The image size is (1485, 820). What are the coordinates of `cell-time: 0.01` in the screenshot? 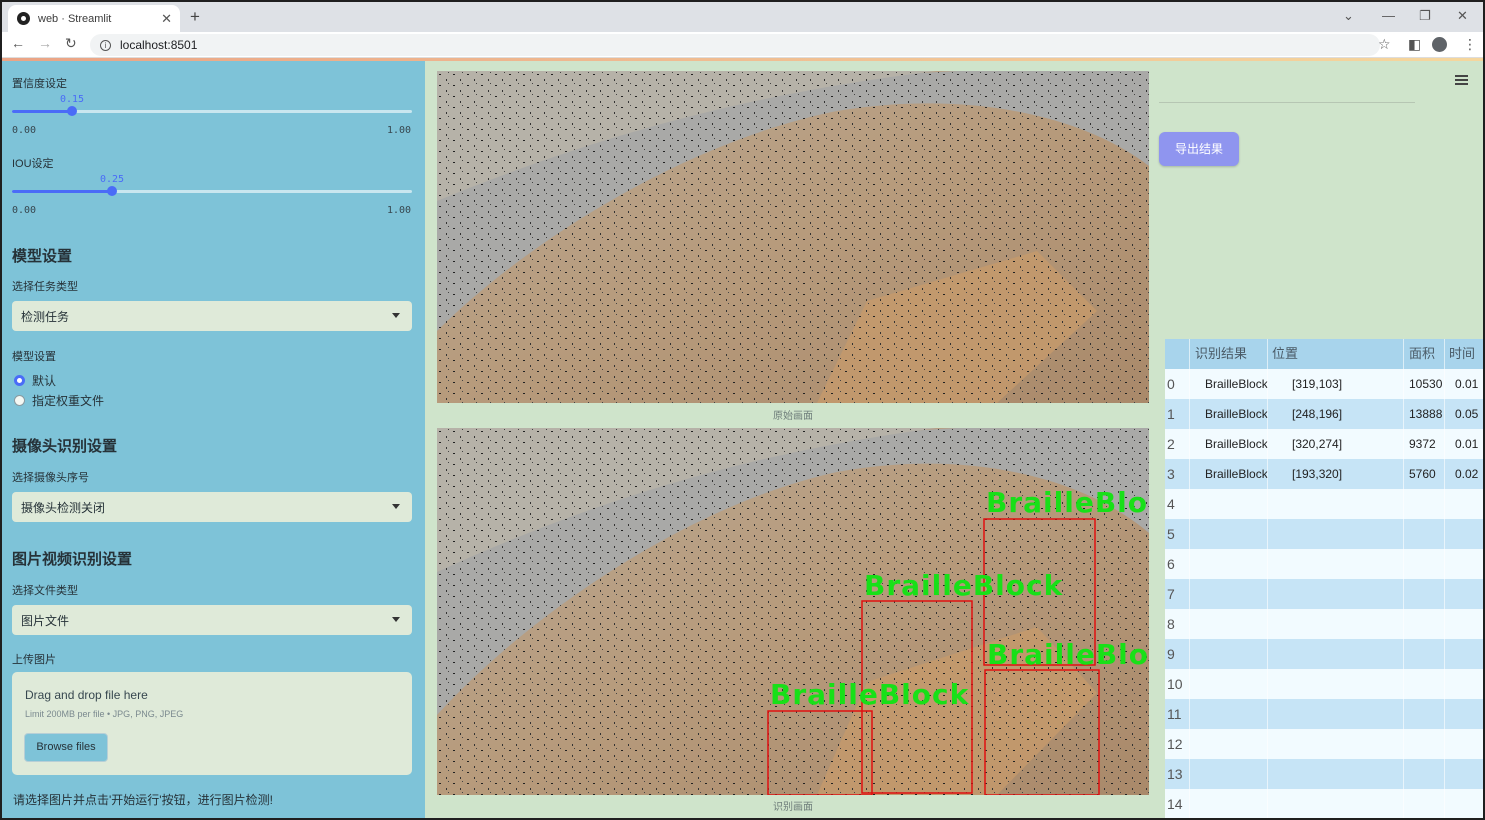 It's located at (1467, 444).